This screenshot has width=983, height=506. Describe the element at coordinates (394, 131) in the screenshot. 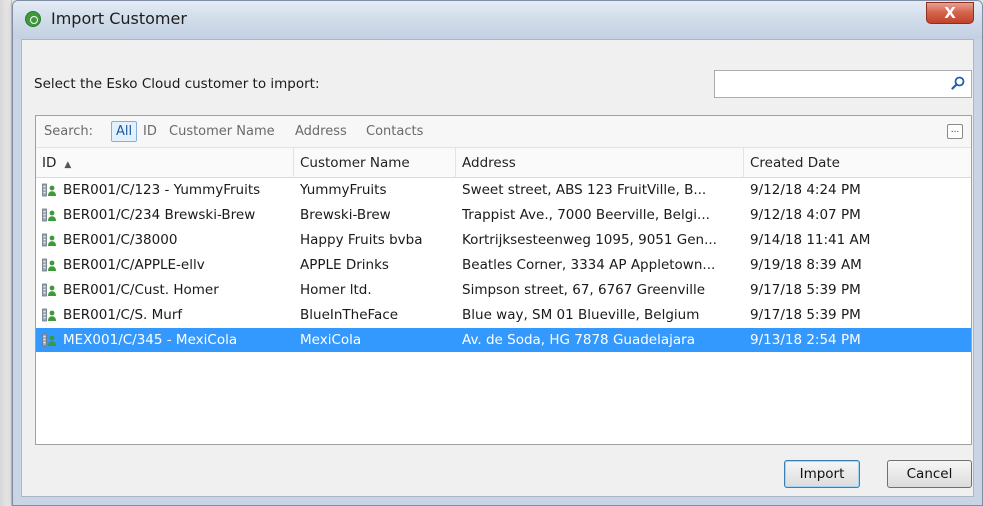

I see `search-option-contacts: Contacts` at that location.